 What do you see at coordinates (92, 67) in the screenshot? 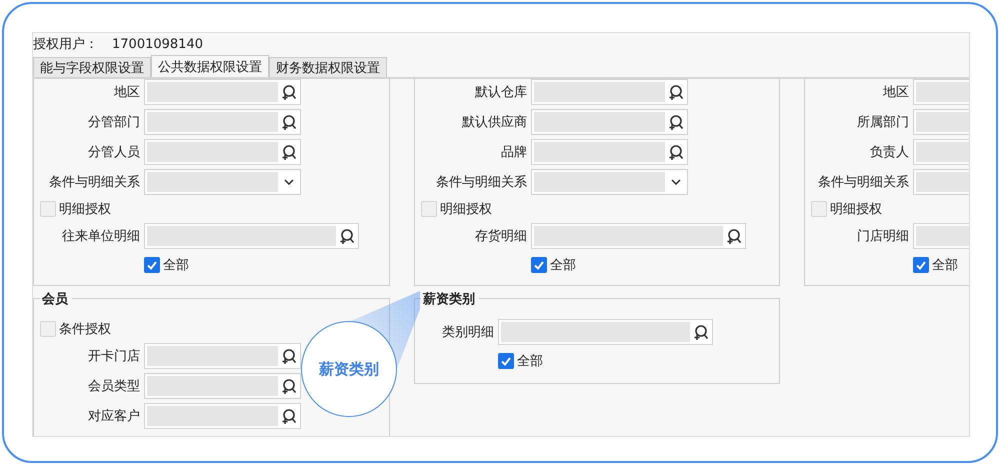
I see `tab: 能与字段权限设置` at bounding box center [92, 67].